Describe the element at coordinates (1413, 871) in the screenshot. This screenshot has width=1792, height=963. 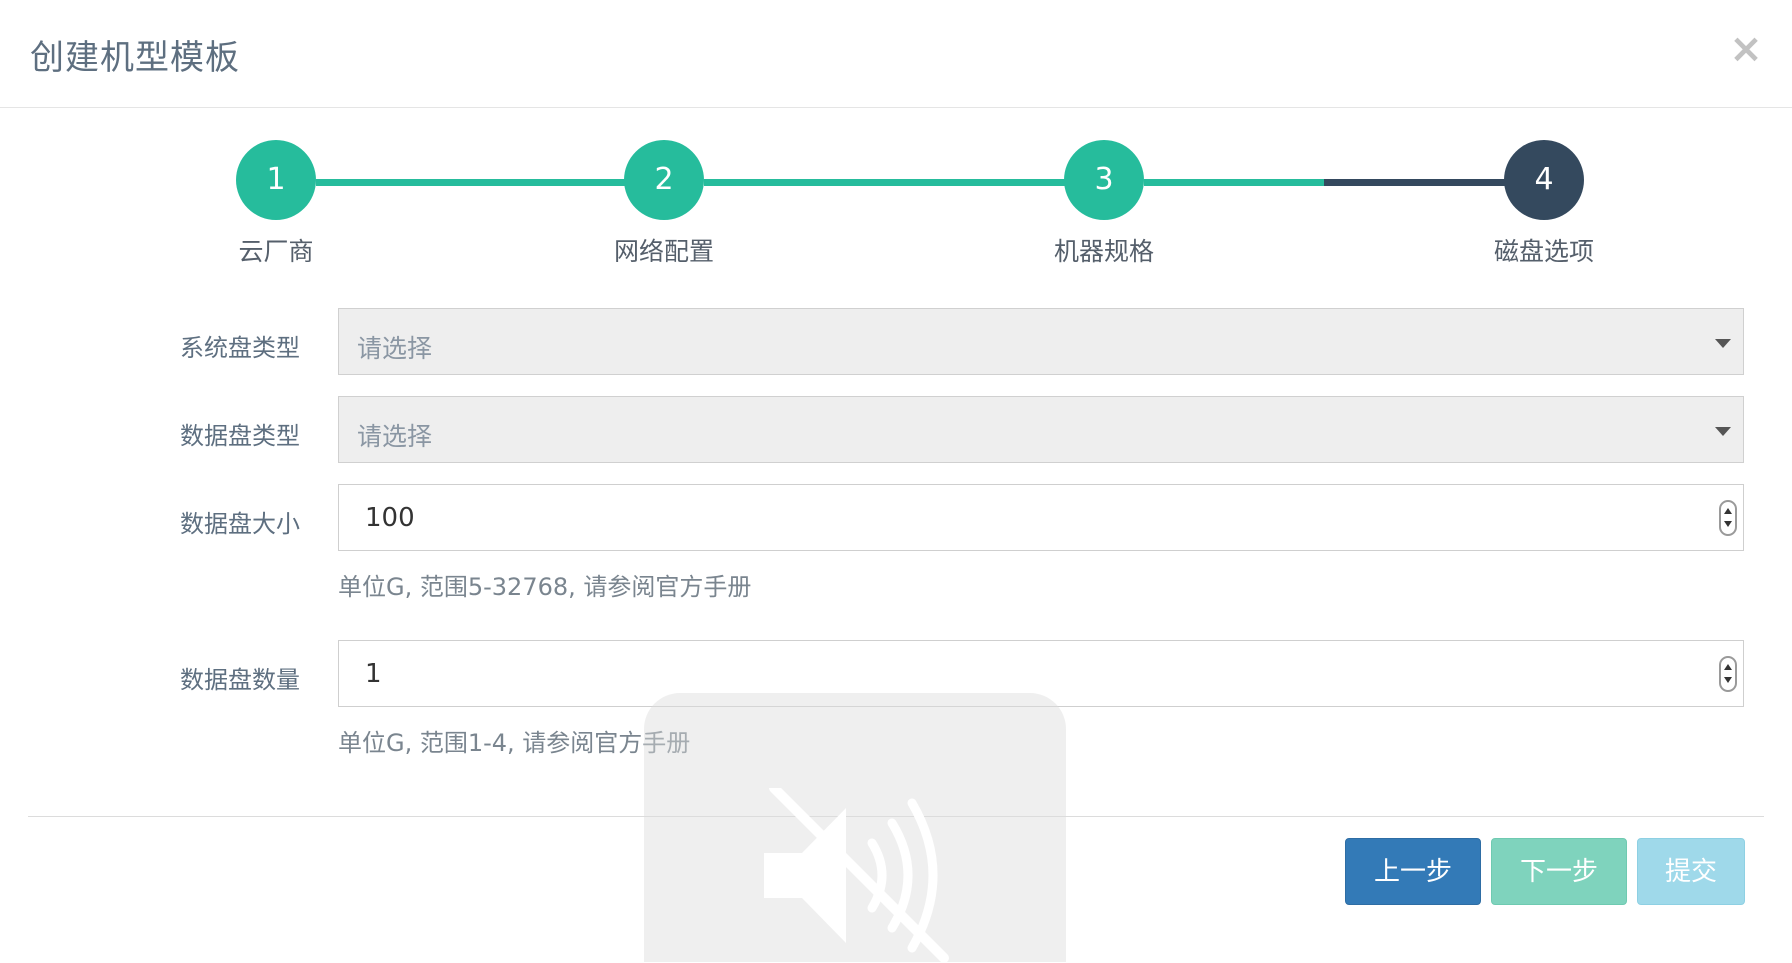
I see `previous-step-button: 上一步` at that location.